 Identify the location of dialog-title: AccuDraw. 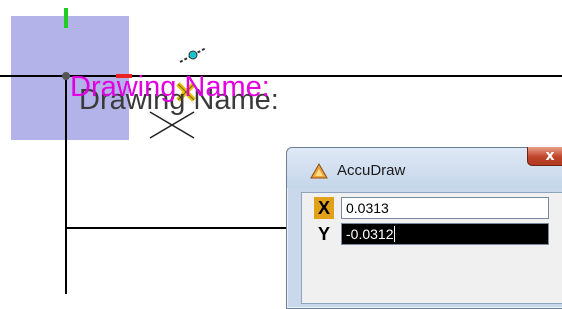
(371, 170).